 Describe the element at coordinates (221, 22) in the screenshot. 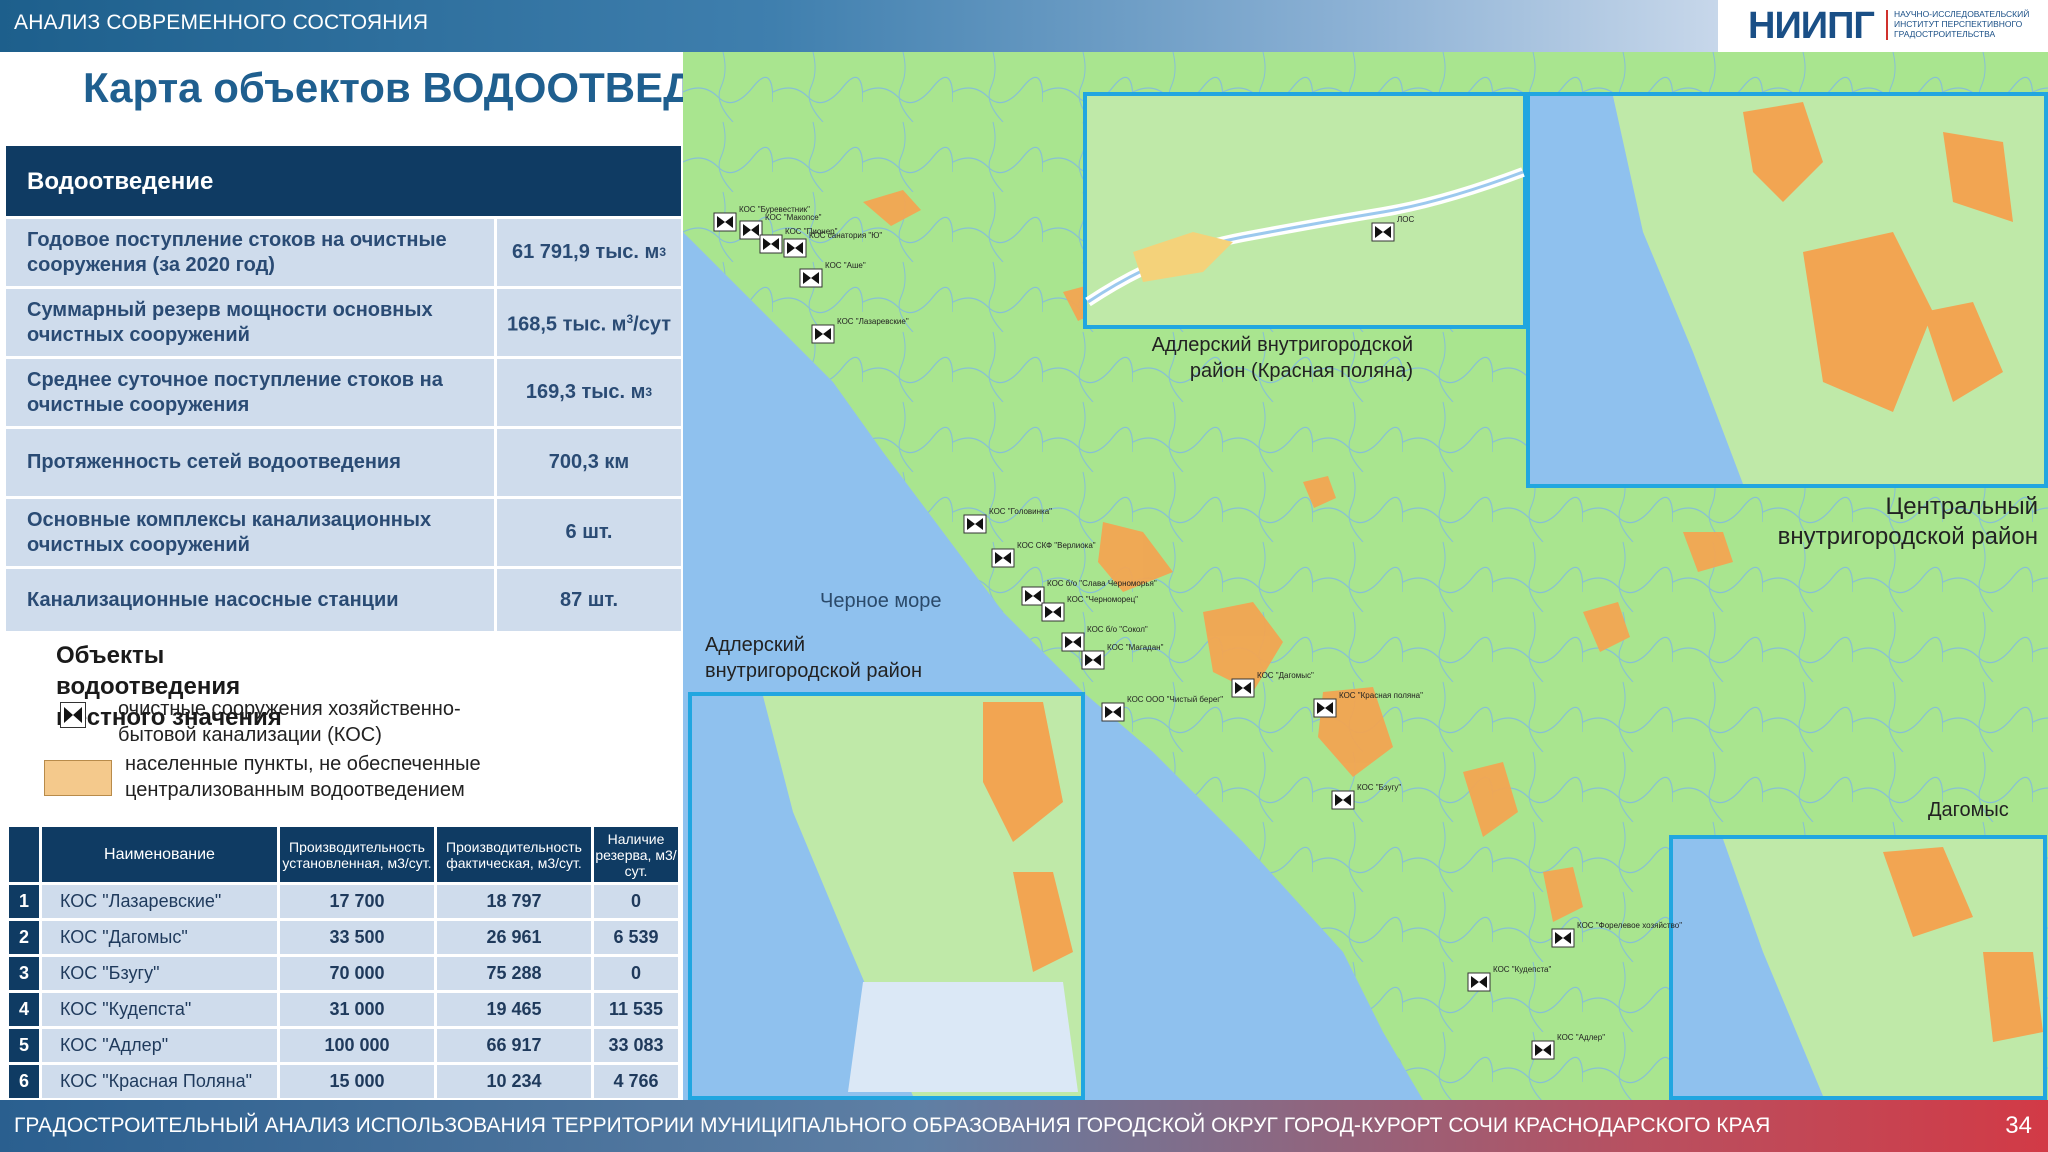

I see `section-title: АНАЛИЗ СОВРЕМЕННОГО СОСТОЯНИЯ` at that location.